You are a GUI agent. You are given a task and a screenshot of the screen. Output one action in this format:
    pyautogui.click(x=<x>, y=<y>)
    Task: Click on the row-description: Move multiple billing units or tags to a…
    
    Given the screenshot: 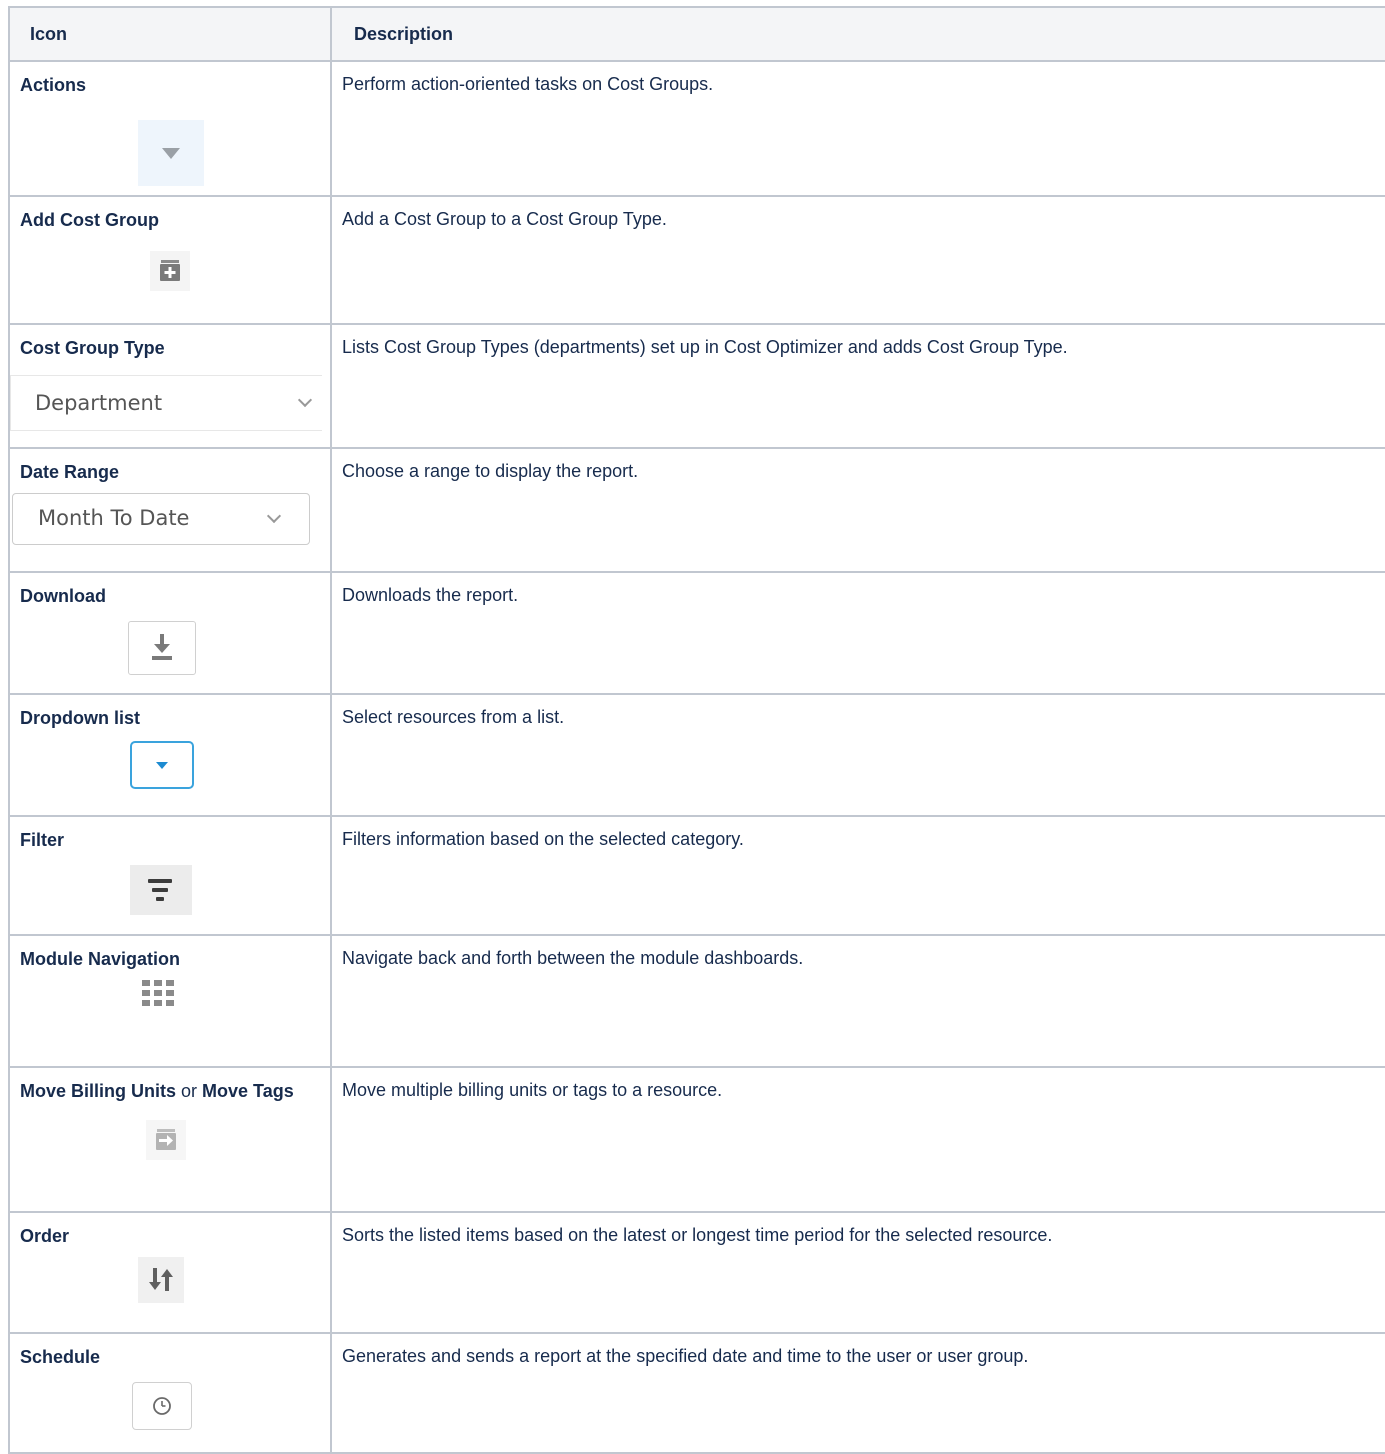 What is the action you would take?
    pyautogui.click(x=857, y=1139)
    